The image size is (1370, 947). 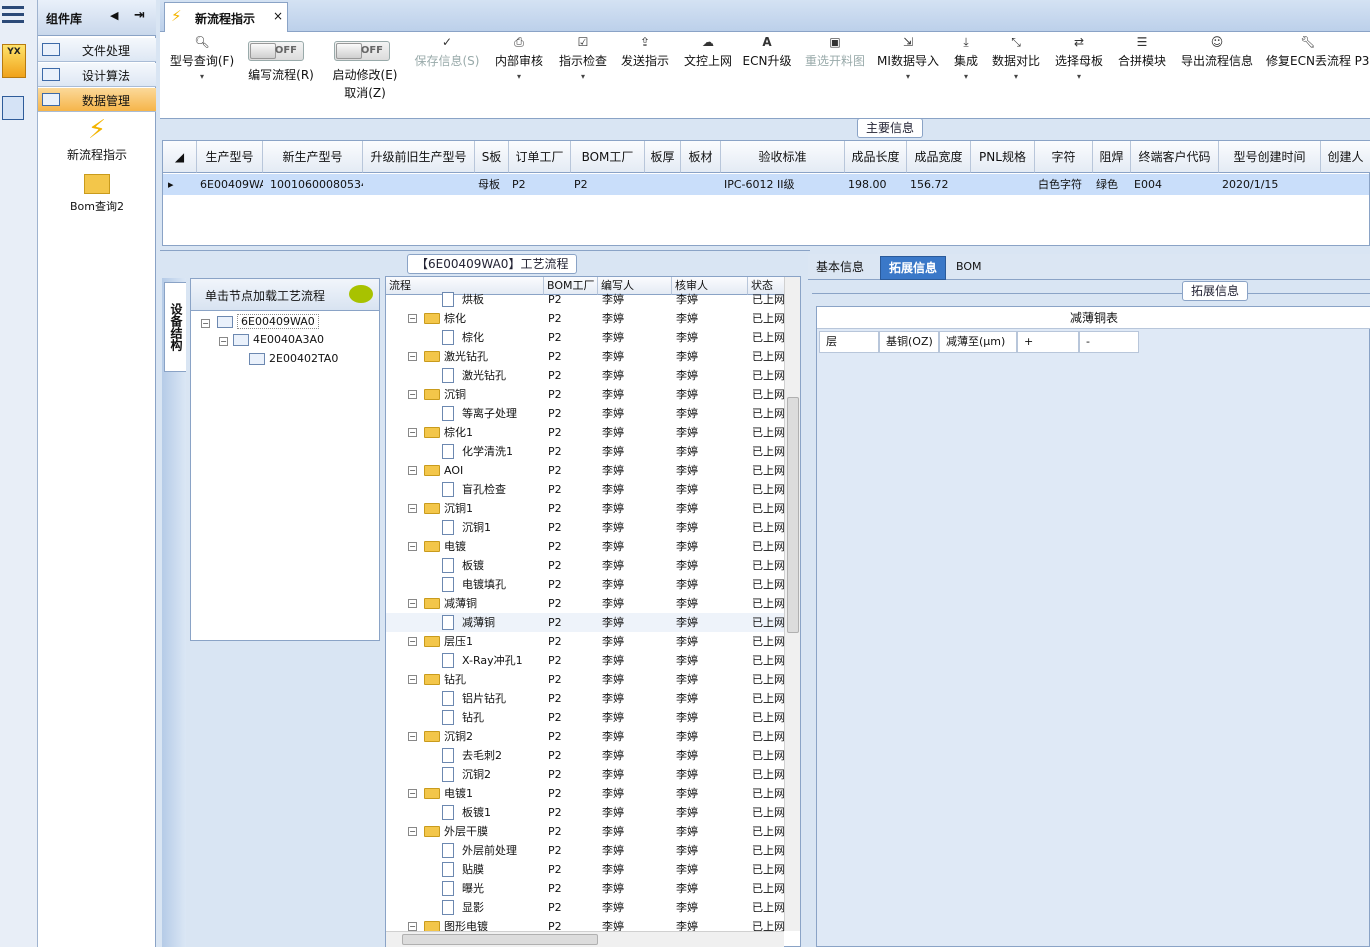 I want to click on horizontal-scrollbar, so click(x=585, y=939).